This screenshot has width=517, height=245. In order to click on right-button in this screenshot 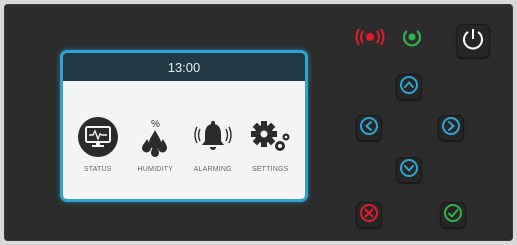, I will do `click(451, 128)`.